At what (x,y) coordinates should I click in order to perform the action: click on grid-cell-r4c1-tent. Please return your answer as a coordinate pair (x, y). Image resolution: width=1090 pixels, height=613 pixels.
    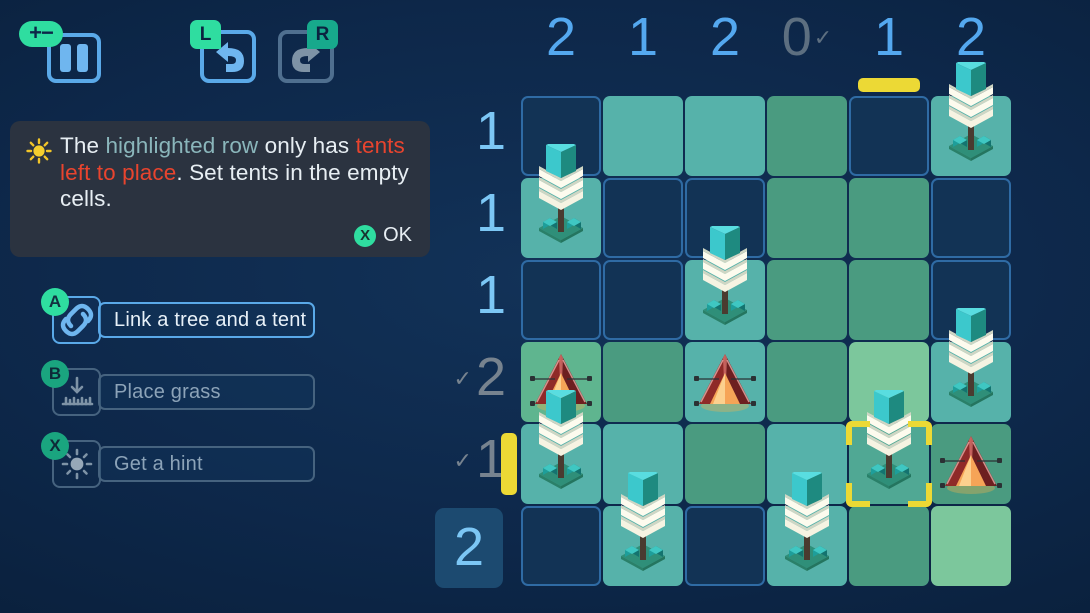
    Looking at the image, I should click on (561, 382).